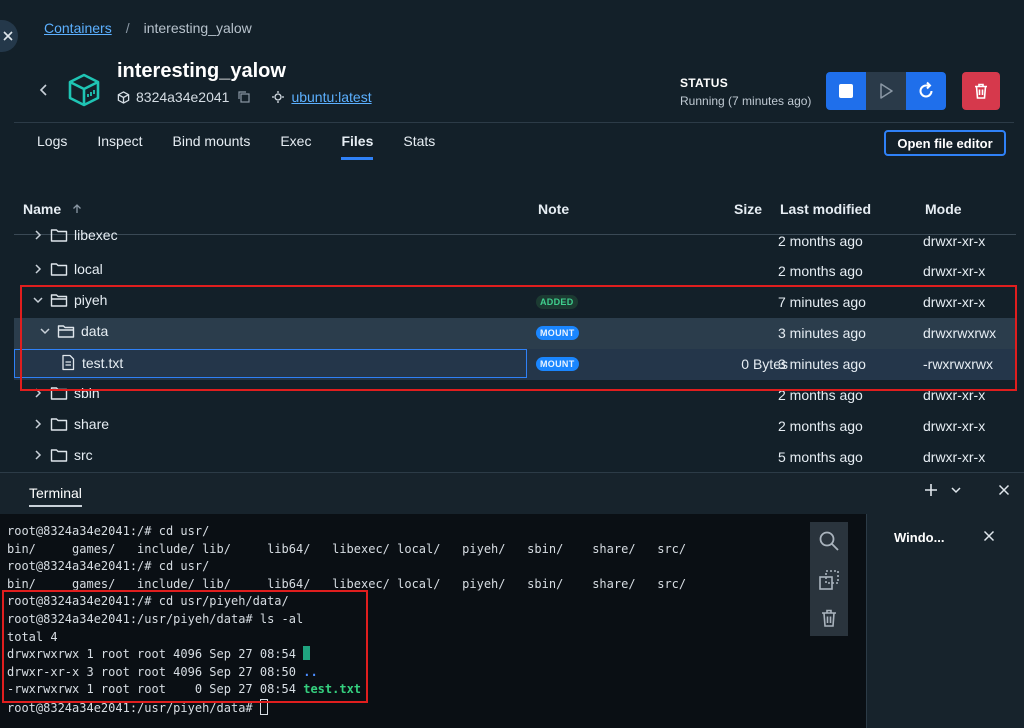 This screenshot has height=728, width=1024. What do you see at coordinates (201, 71) in the screenshot?
I see `container-name: interesting_yalow` at bounding box center [201, 71].